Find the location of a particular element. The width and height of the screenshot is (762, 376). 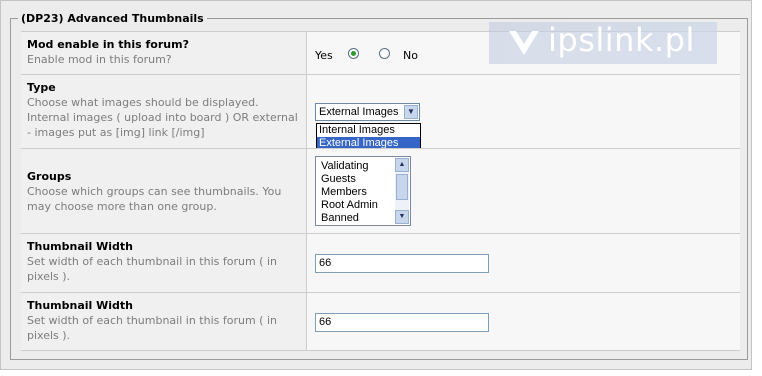

type-select-value: External Images is located at coordinates (359, 112).